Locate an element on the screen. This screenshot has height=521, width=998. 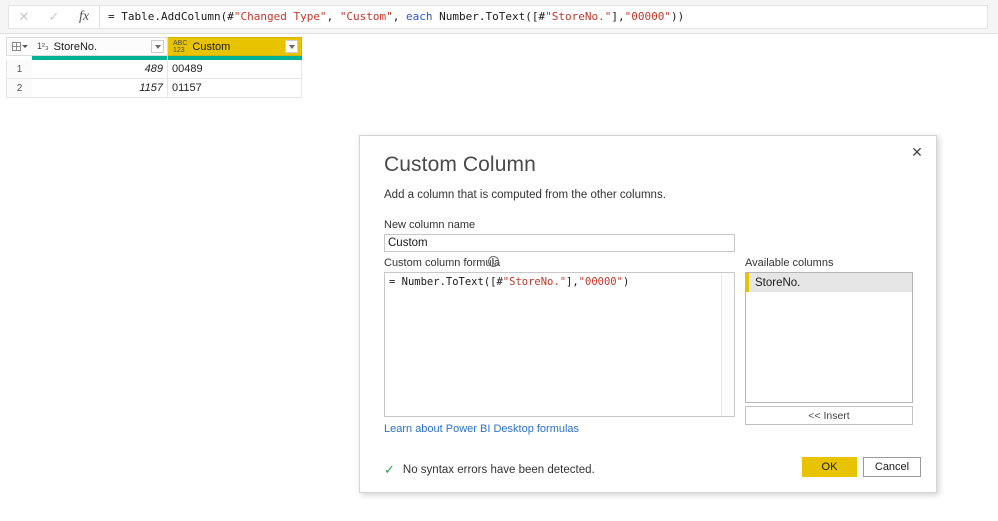
column-header-label: Custom is located at coordinates (211, 46).